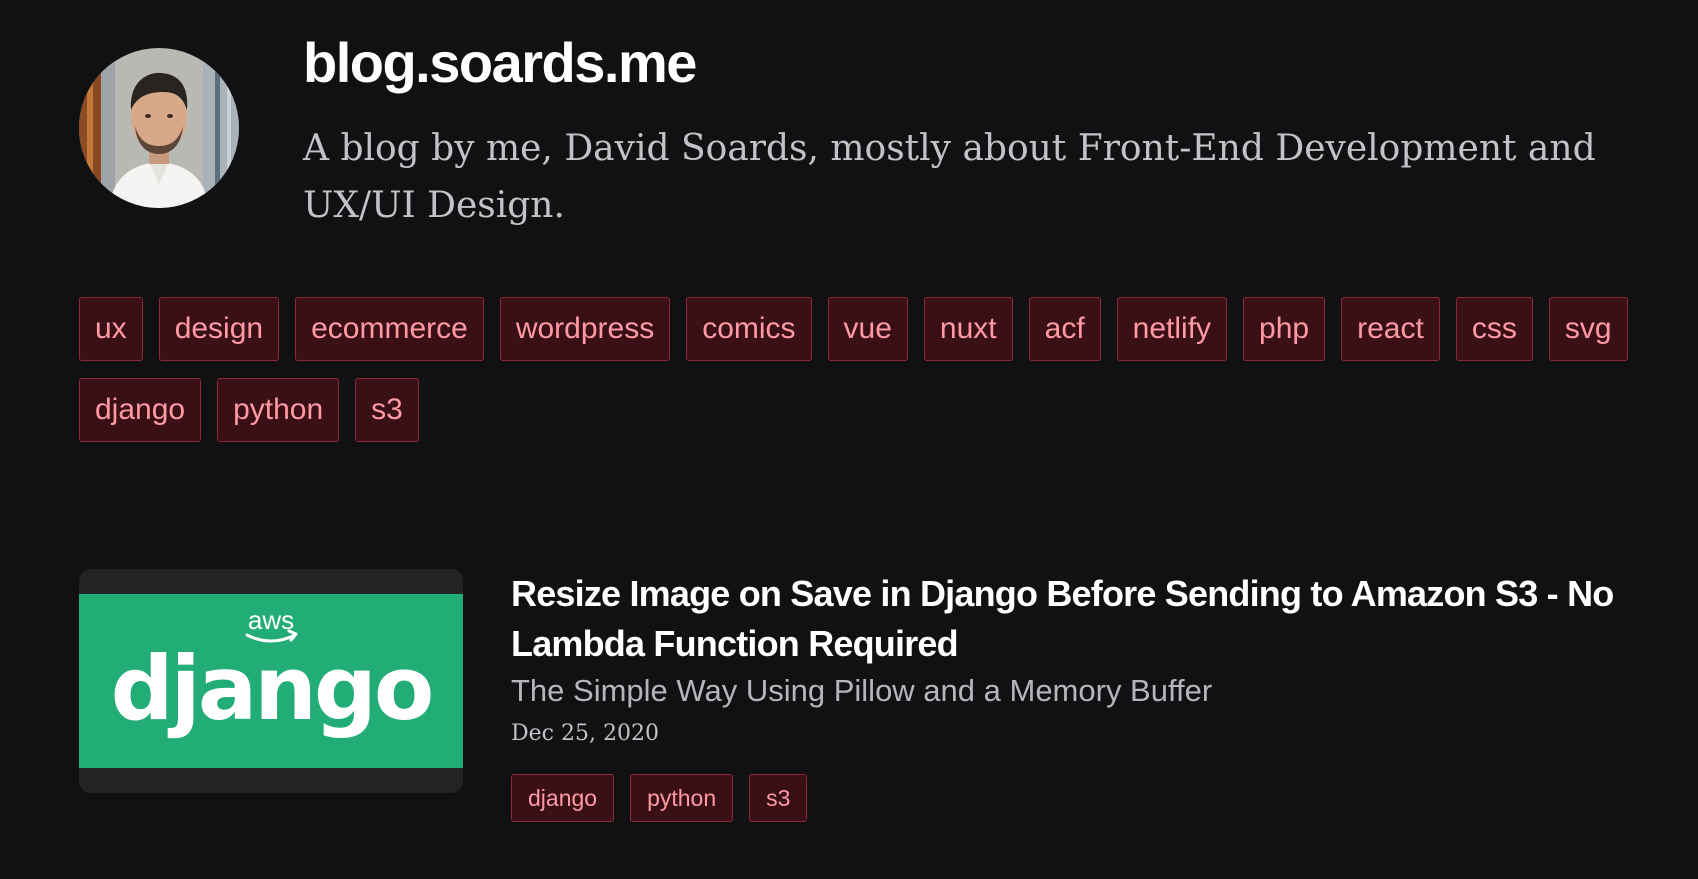 The height and width of the screenshot is (879, 1698). What do you see at coordinates (1390, 329) in the screenshot?
I see `tag-link: react` at bounding box center [1390, 329].